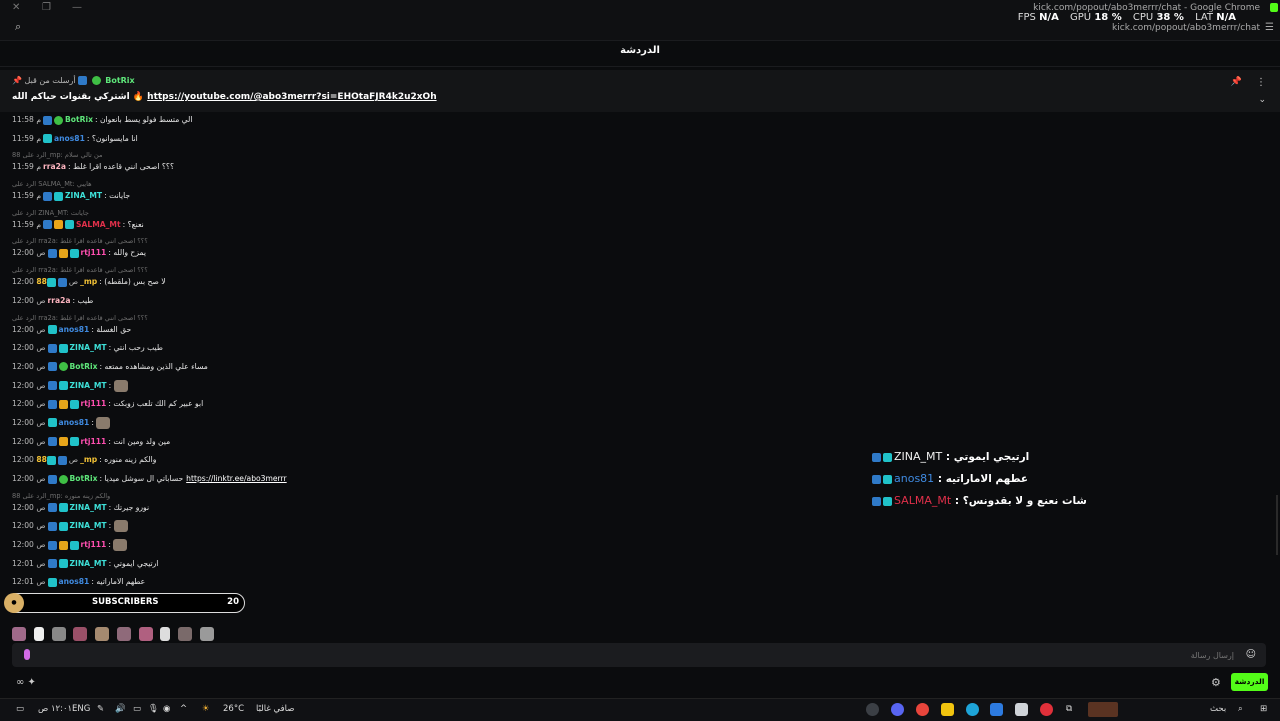 The image size is (1280, 721). I want to click on chat-input-box: ☺, so click(639, 655).